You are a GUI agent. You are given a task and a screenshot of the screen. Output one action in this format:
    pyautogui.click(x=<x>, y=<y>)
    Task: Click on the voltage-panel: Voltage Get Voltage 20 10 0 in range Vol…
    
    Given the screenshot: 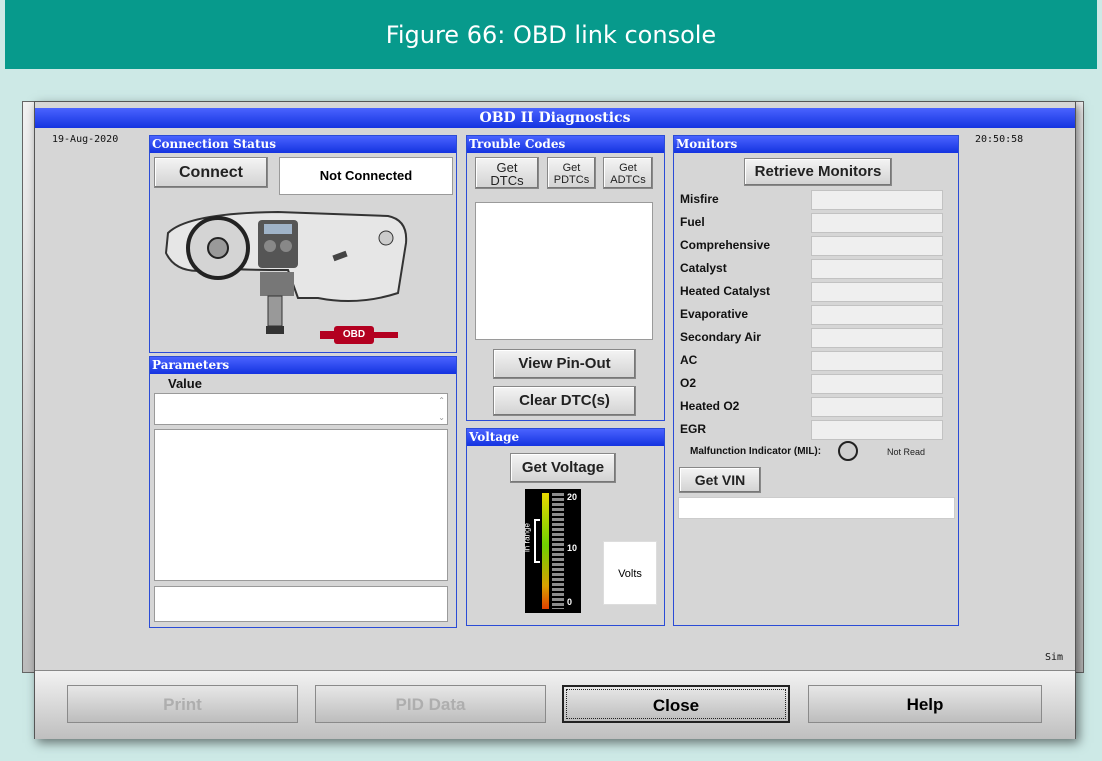 What is the action you would take?
    pyautogui.click(x=565, y=527)
    